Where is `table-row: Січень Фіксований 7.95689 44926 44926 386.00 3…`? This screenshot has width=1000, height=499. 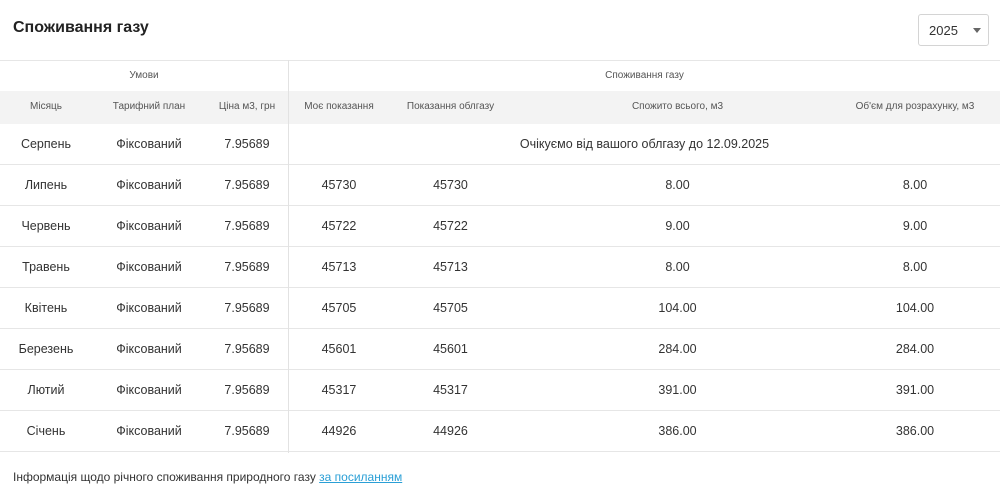
table-row: Січень Фіксований 7.95689 44926 44926 386.00 3… is located at coordinates (500, 431).